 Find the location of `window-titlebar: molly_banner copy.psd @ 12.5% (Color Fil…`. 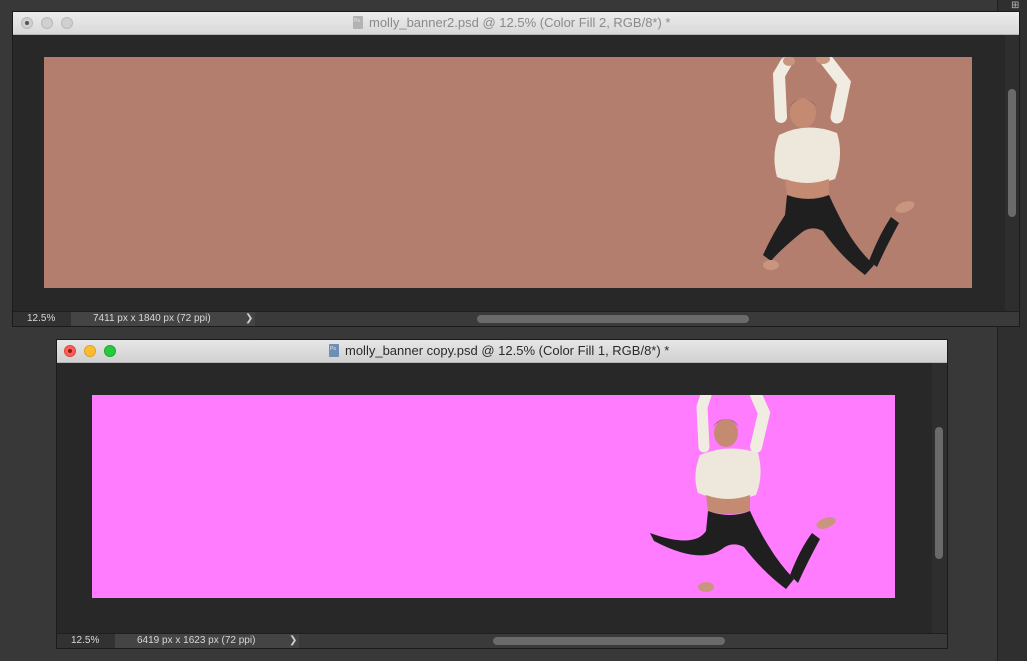

window-titlebar: molly_banner copy.psd @ 12.5% (Color Fil… is located at coordinates (502, 351).